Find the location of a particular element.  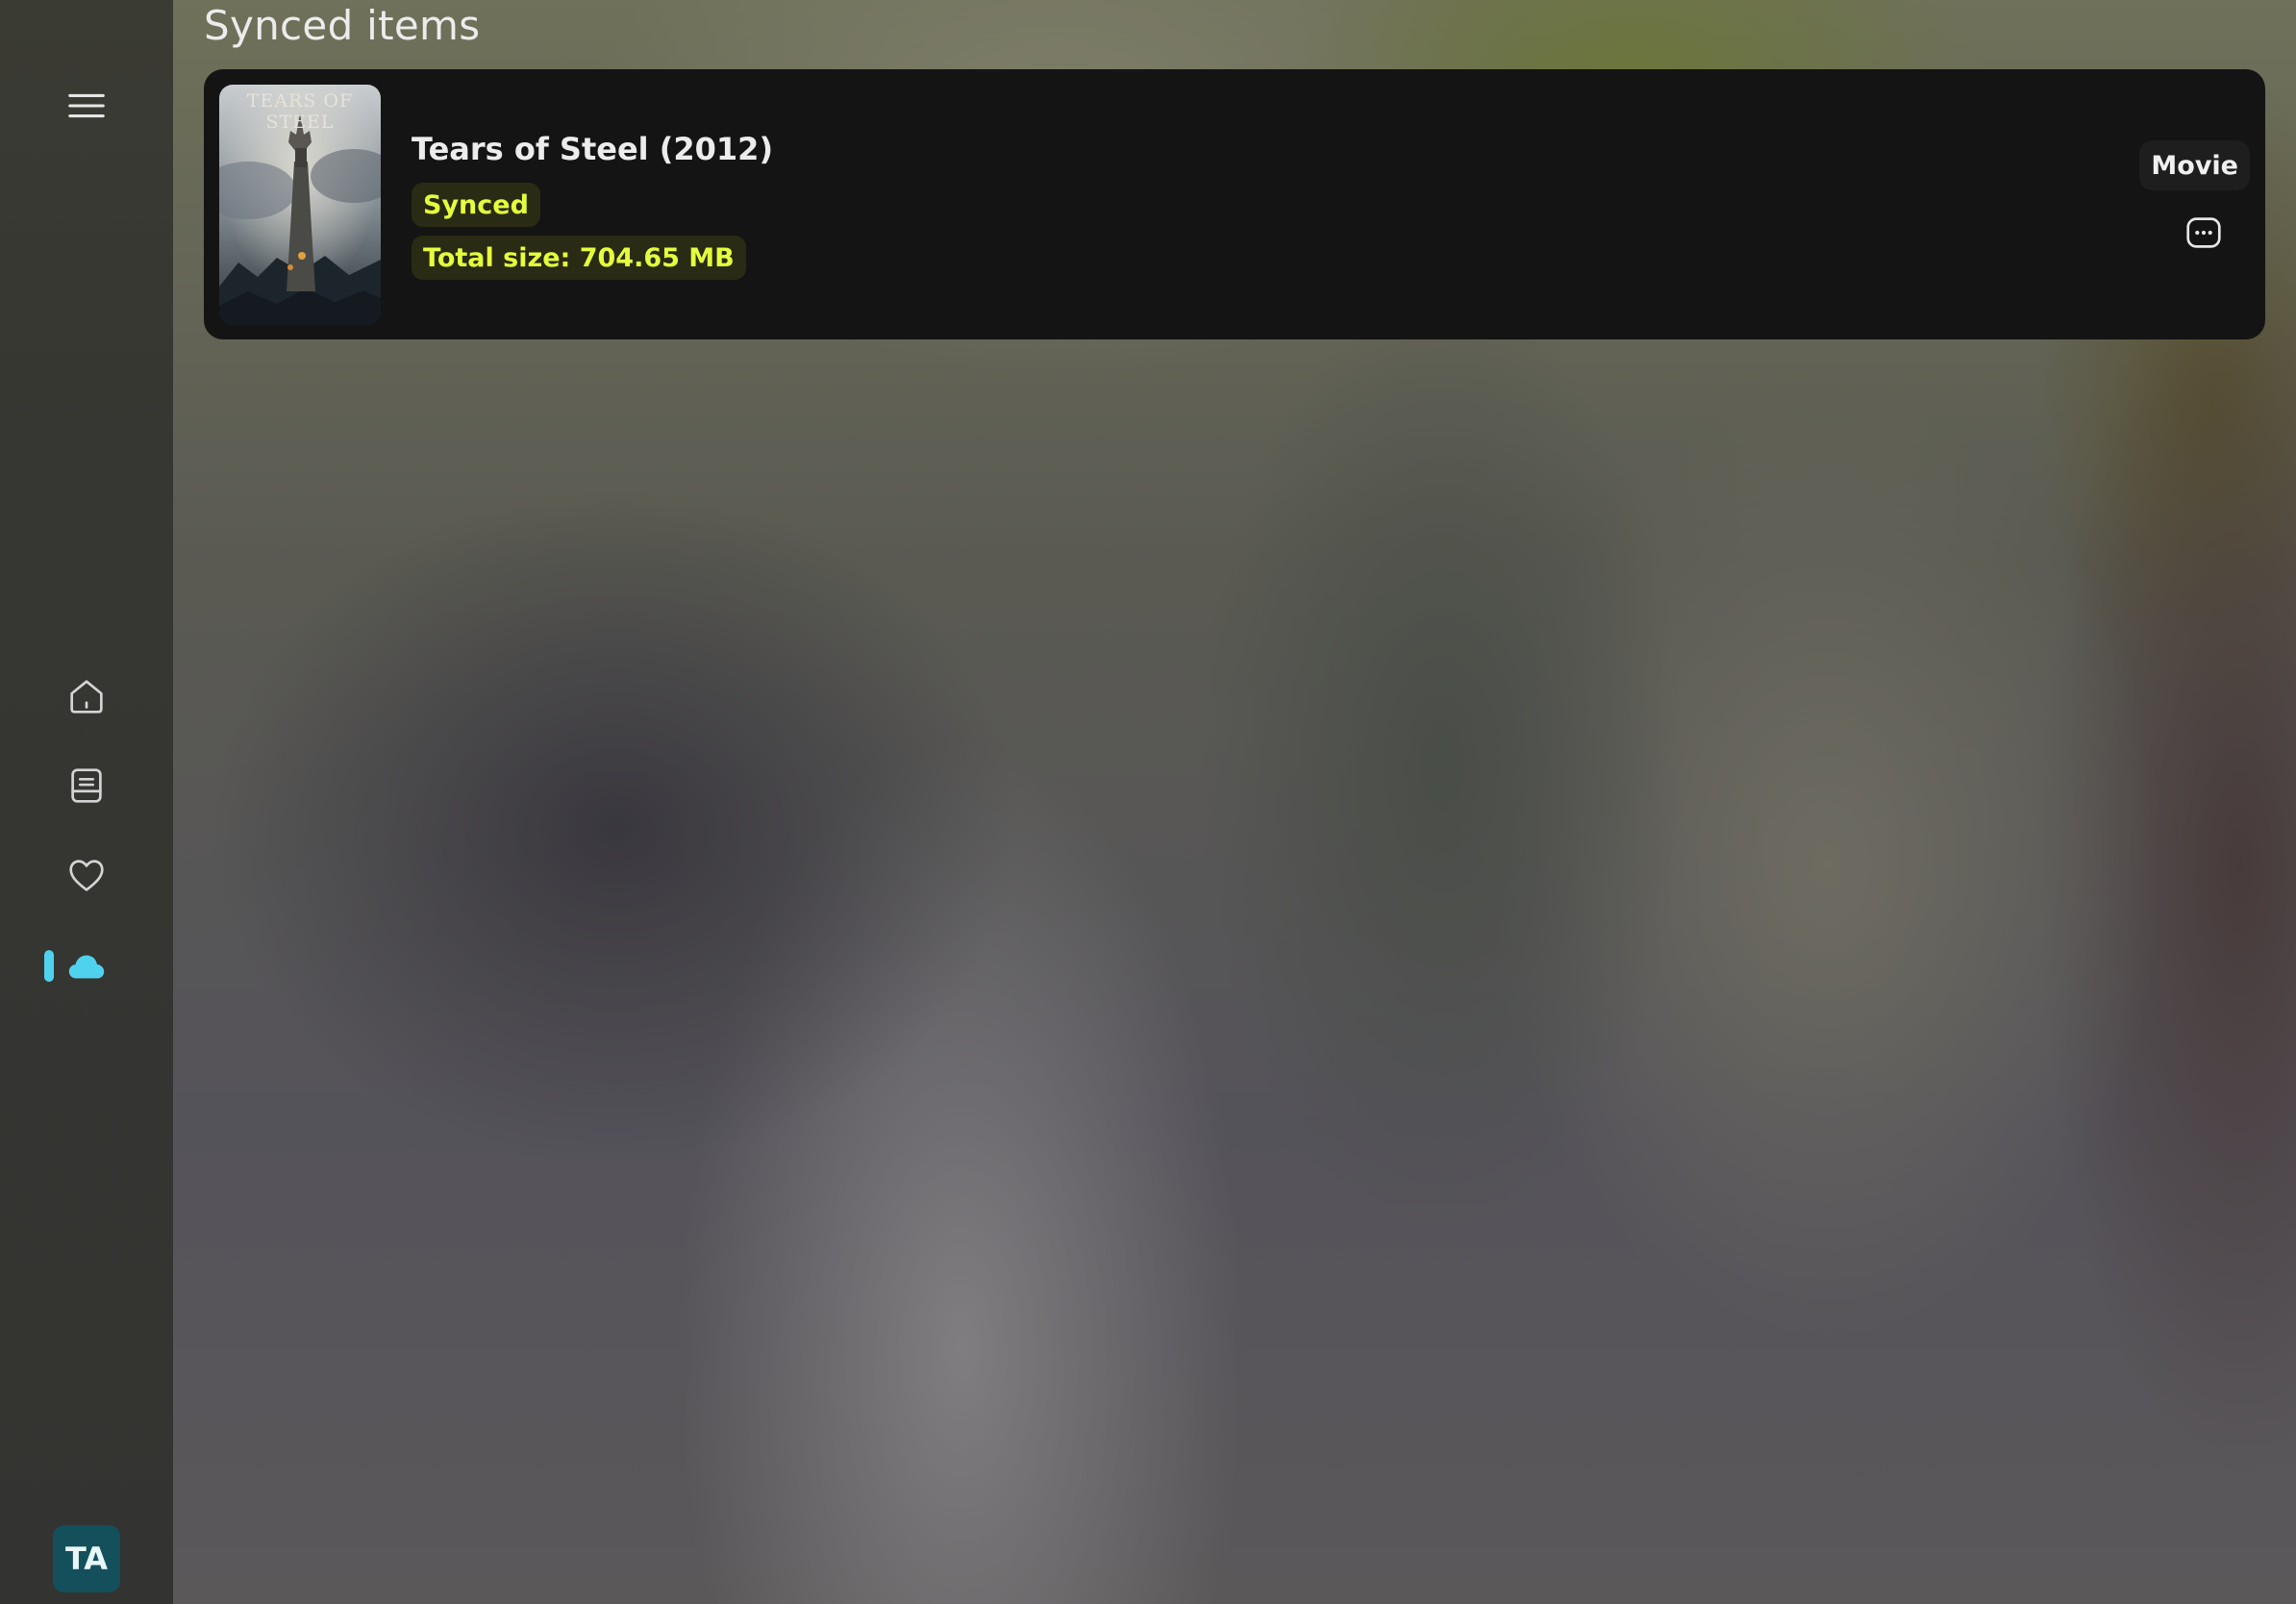

sidebar-item-library is located at coordinates (86, 786).